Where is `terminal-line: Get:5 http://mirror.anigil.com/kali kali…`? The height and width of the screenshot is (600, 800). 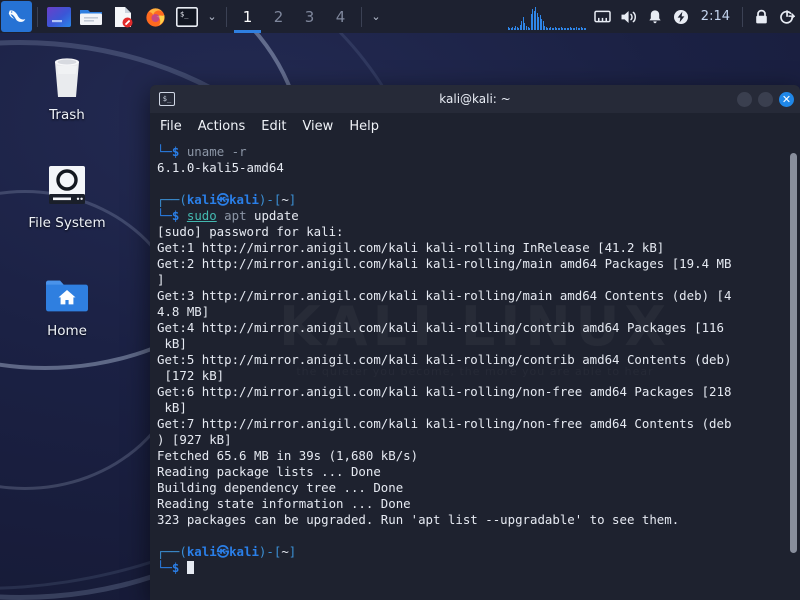 terminal-line: Get:5 http://mirror.anigil.com/kali kali… is located at coordinates (444, 359).